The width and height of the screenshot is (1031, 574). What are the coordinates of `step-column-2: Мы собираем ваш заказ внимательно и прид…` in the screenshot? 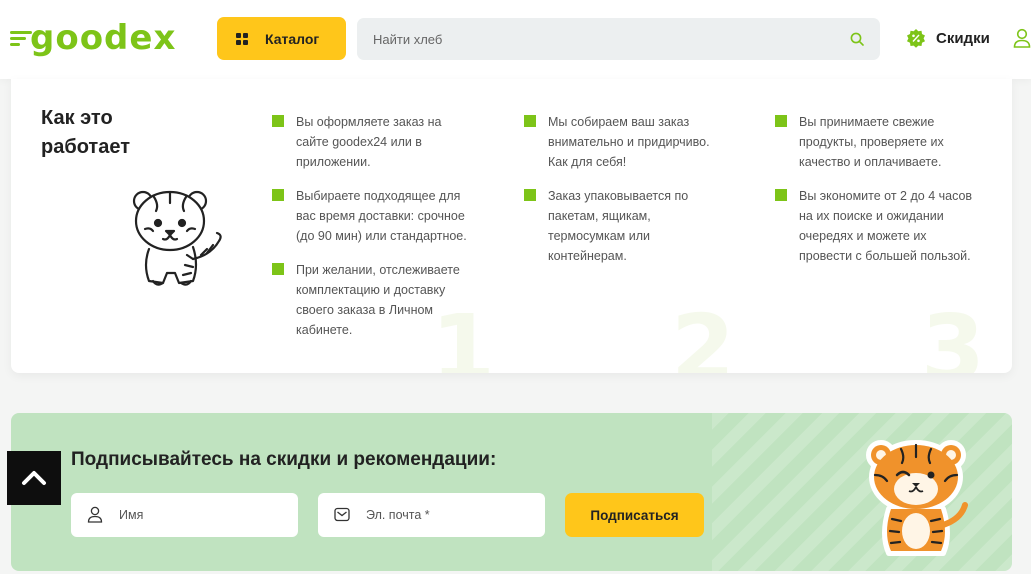 It's located at (624, 196).